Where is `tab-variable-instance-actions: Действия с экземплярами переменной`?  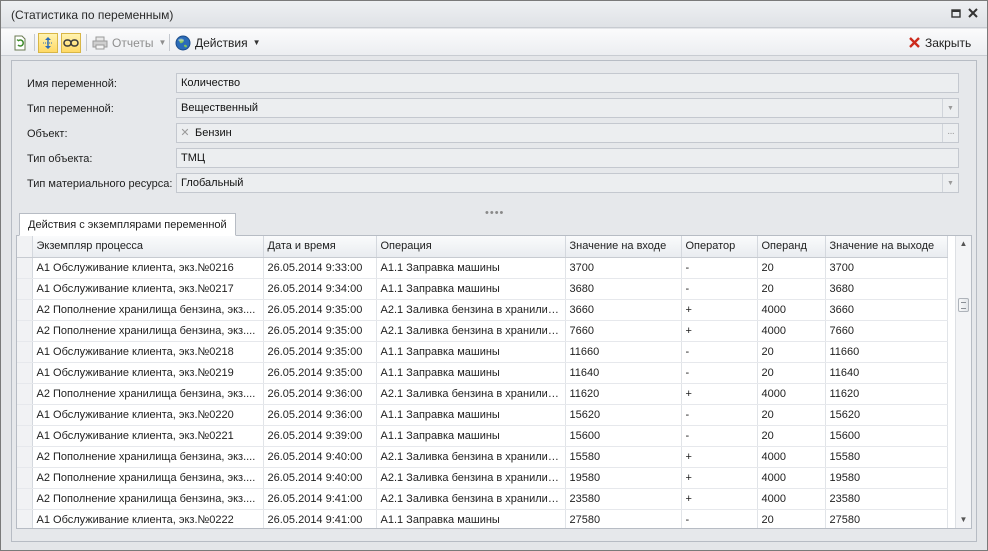
tab-variable-instance-actions: Действия с экземплярами переменной is located at coordinates (127, 224).